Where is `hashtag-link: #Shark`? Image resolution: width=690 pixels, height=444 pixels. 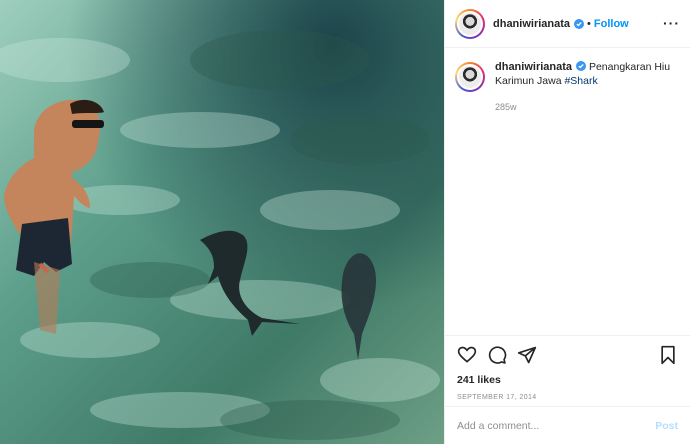 hashtag-link: #Shark is located at coordinates (580, 81).